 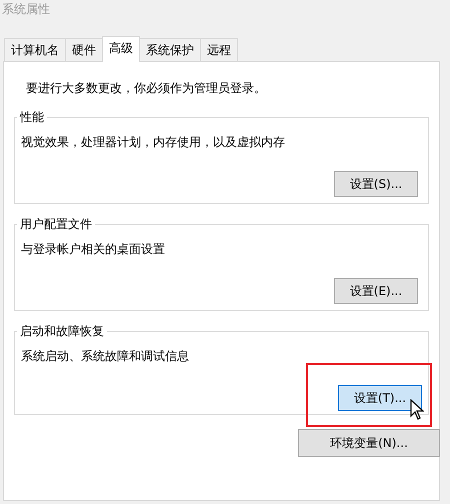 I want to click on group-title: 用户配置文件, so click(x=56, y=224).